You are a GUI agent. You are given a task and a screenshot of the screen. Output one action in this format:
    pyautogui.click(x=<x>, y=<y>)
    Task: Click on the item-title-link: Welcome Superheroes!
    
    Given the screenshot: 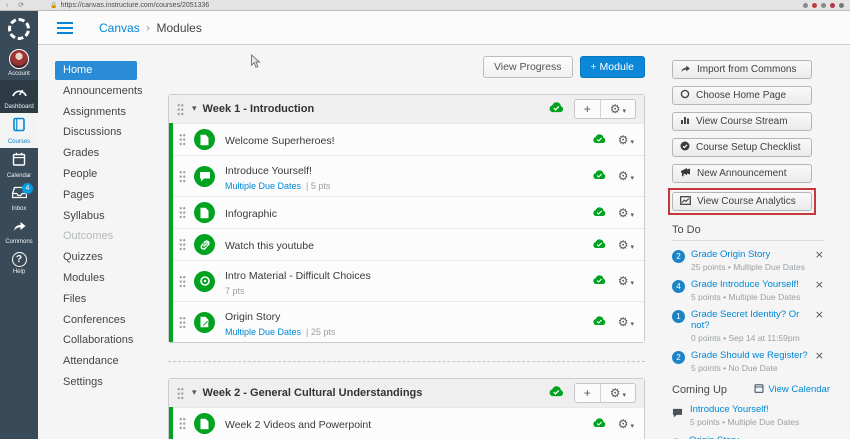 What is the action you would take?
    pyautogui.click(x=280, y=141)
    